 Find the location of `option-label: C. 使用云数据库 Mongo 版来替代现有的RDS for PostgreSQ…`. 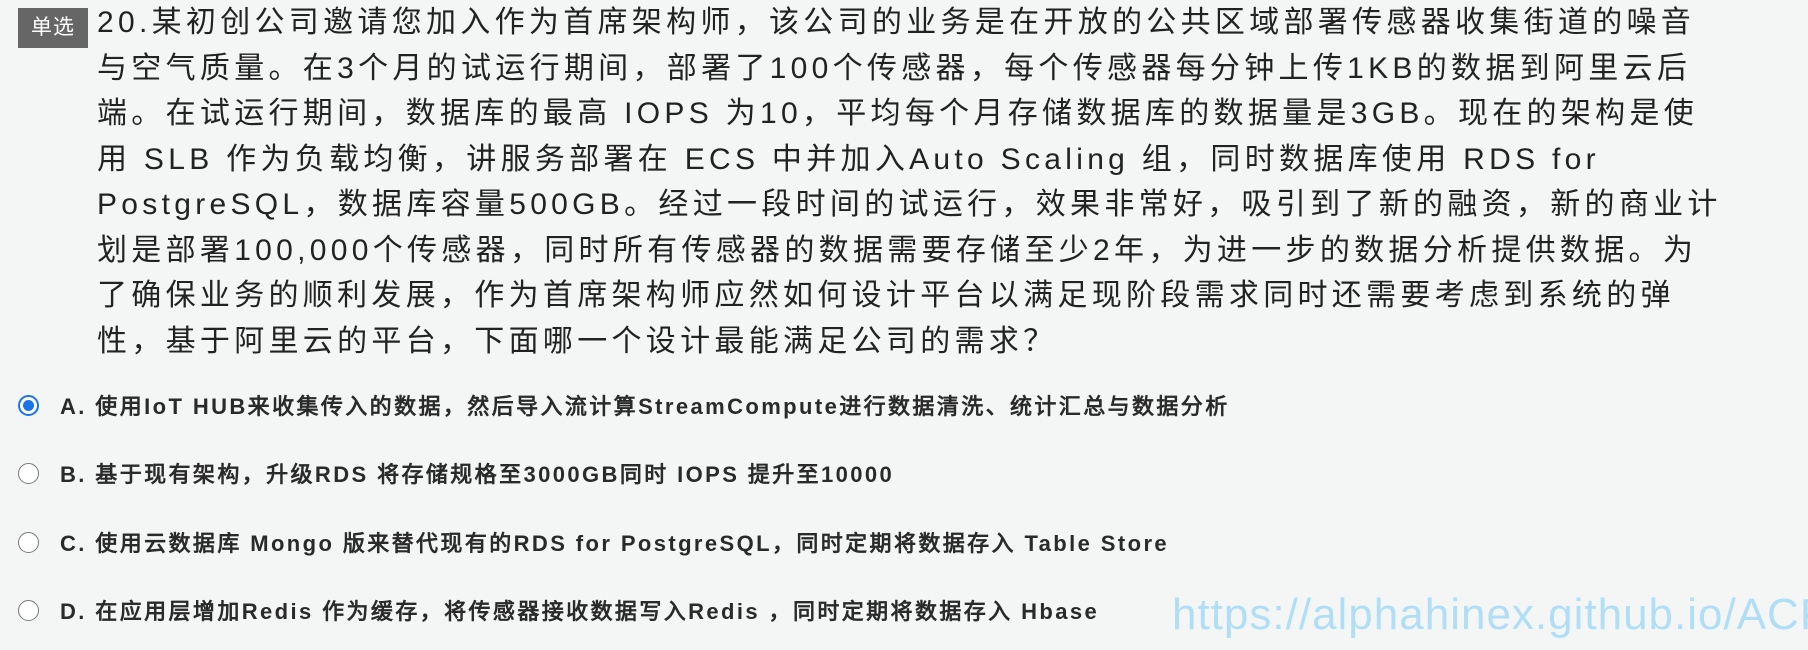

option-label: C. 使用云数据库 Mongo 版来替代现有的RDS for PostgreSQ… is located at coordinates (615, 543).